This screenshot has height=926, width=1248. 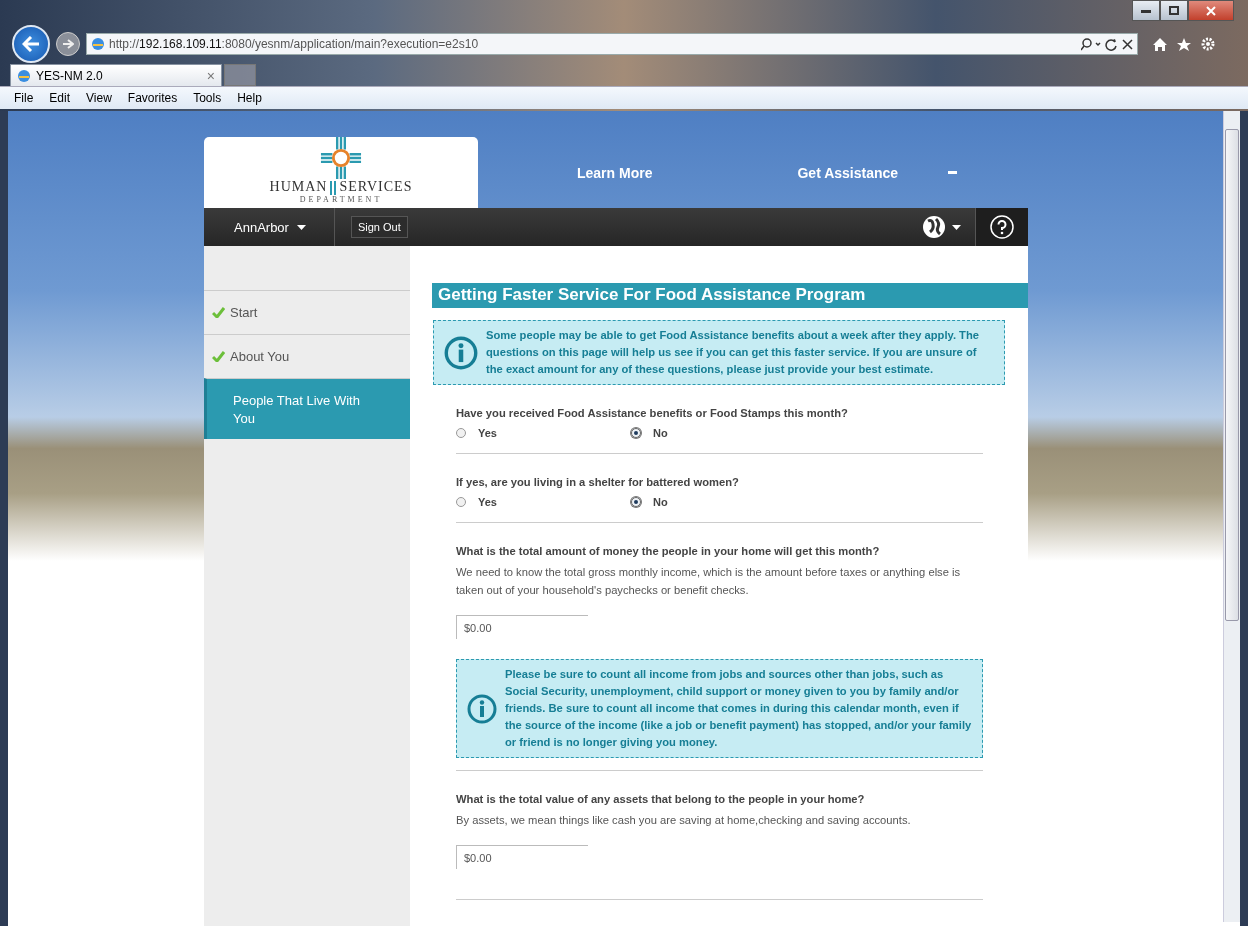 I want to click on minimize-icon, so click(x=1146, y=10).